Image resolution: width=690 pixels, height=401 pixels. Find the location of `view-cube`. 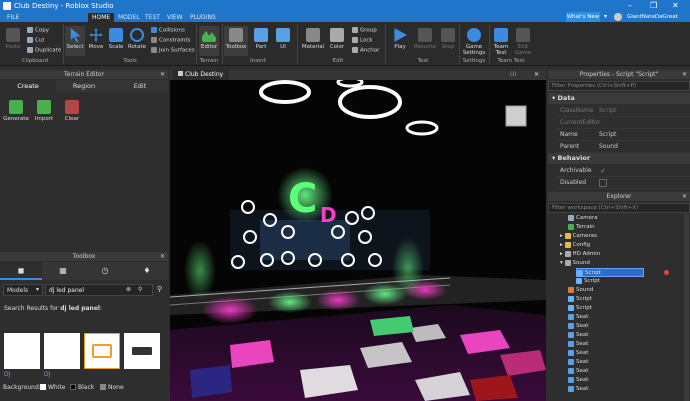

view-cube is located at coordinates (516, 116).